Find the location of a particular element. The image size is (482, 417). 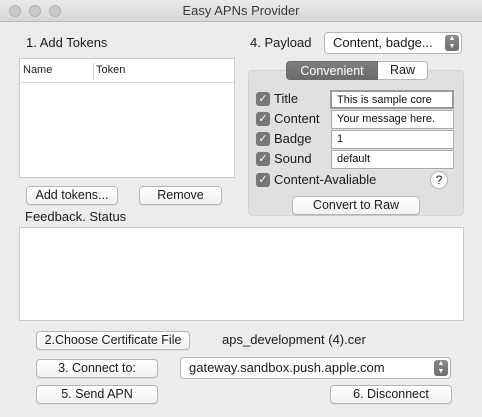

window-title: Easy APNs Provider is located at coordinates (241, 10).